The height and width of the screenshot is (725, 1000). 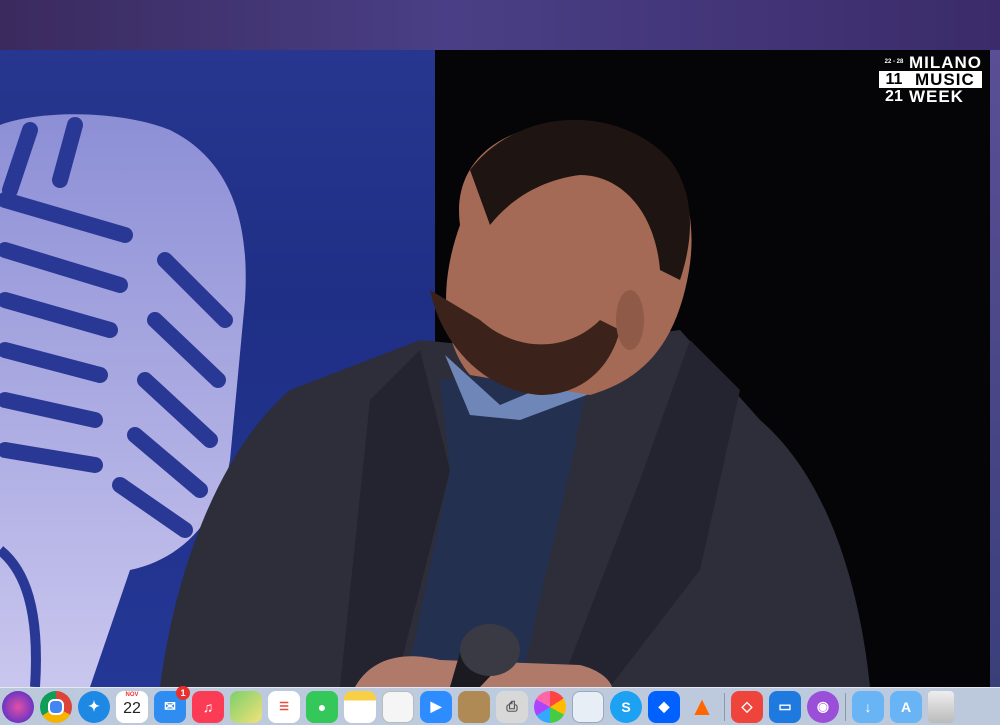 I want to click on dock: ✦ NOV 22 ✉ 1 ♫ ☰ ● ▶ ⎙ S ◆ ▲ ◇ ▭ ◉ ↓ A, so click(x=500, y=705).